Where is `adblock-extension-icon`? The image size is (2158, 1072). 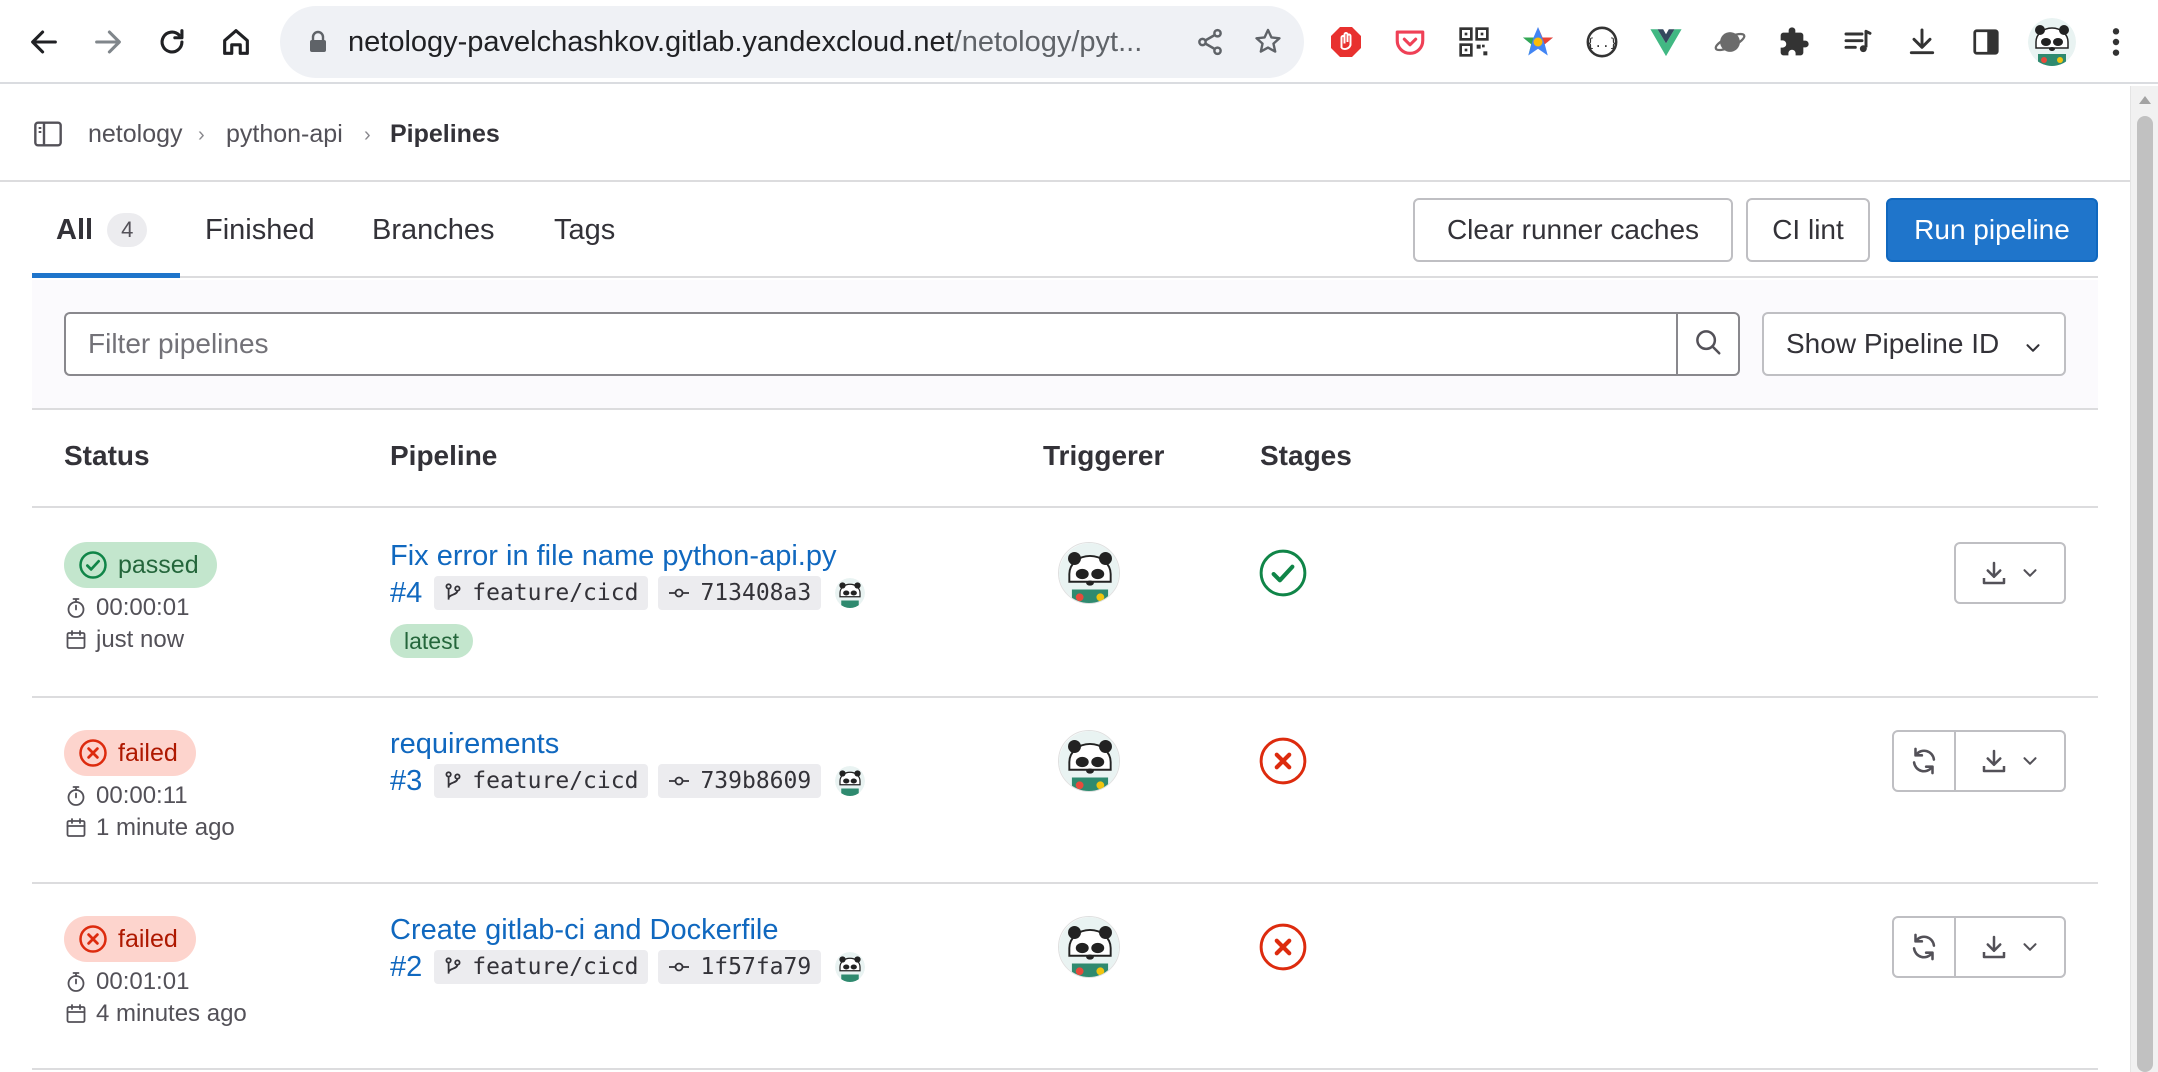
adblock-extension-icon is located at coordinates (1346, 42).